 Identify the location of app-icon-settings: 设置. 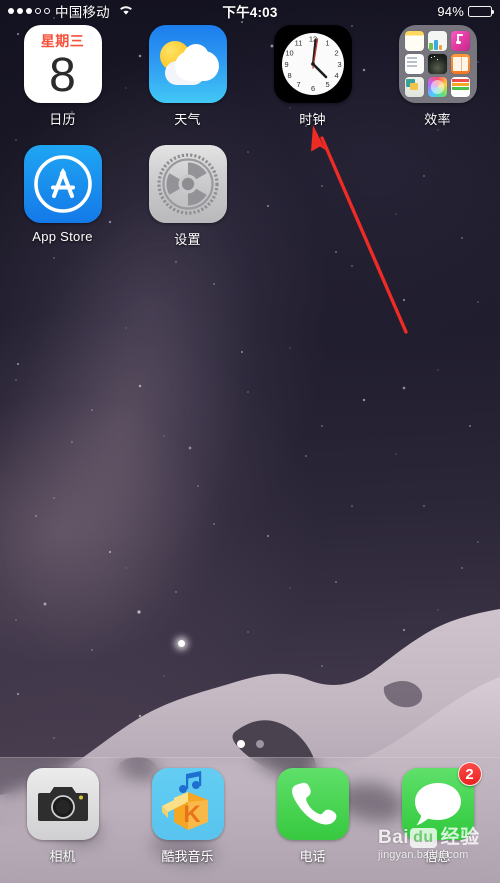
(187, 205).